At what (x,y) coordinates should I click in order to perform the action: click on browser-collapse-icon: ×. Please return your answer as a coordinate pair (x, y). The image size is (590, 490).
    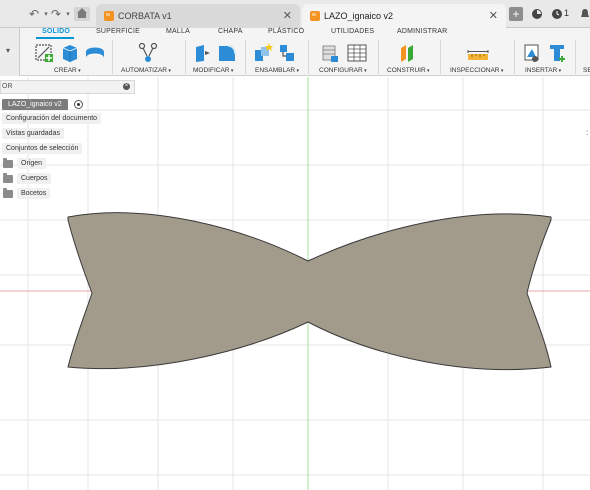
    Looking at the image, I should click on (126, 86).